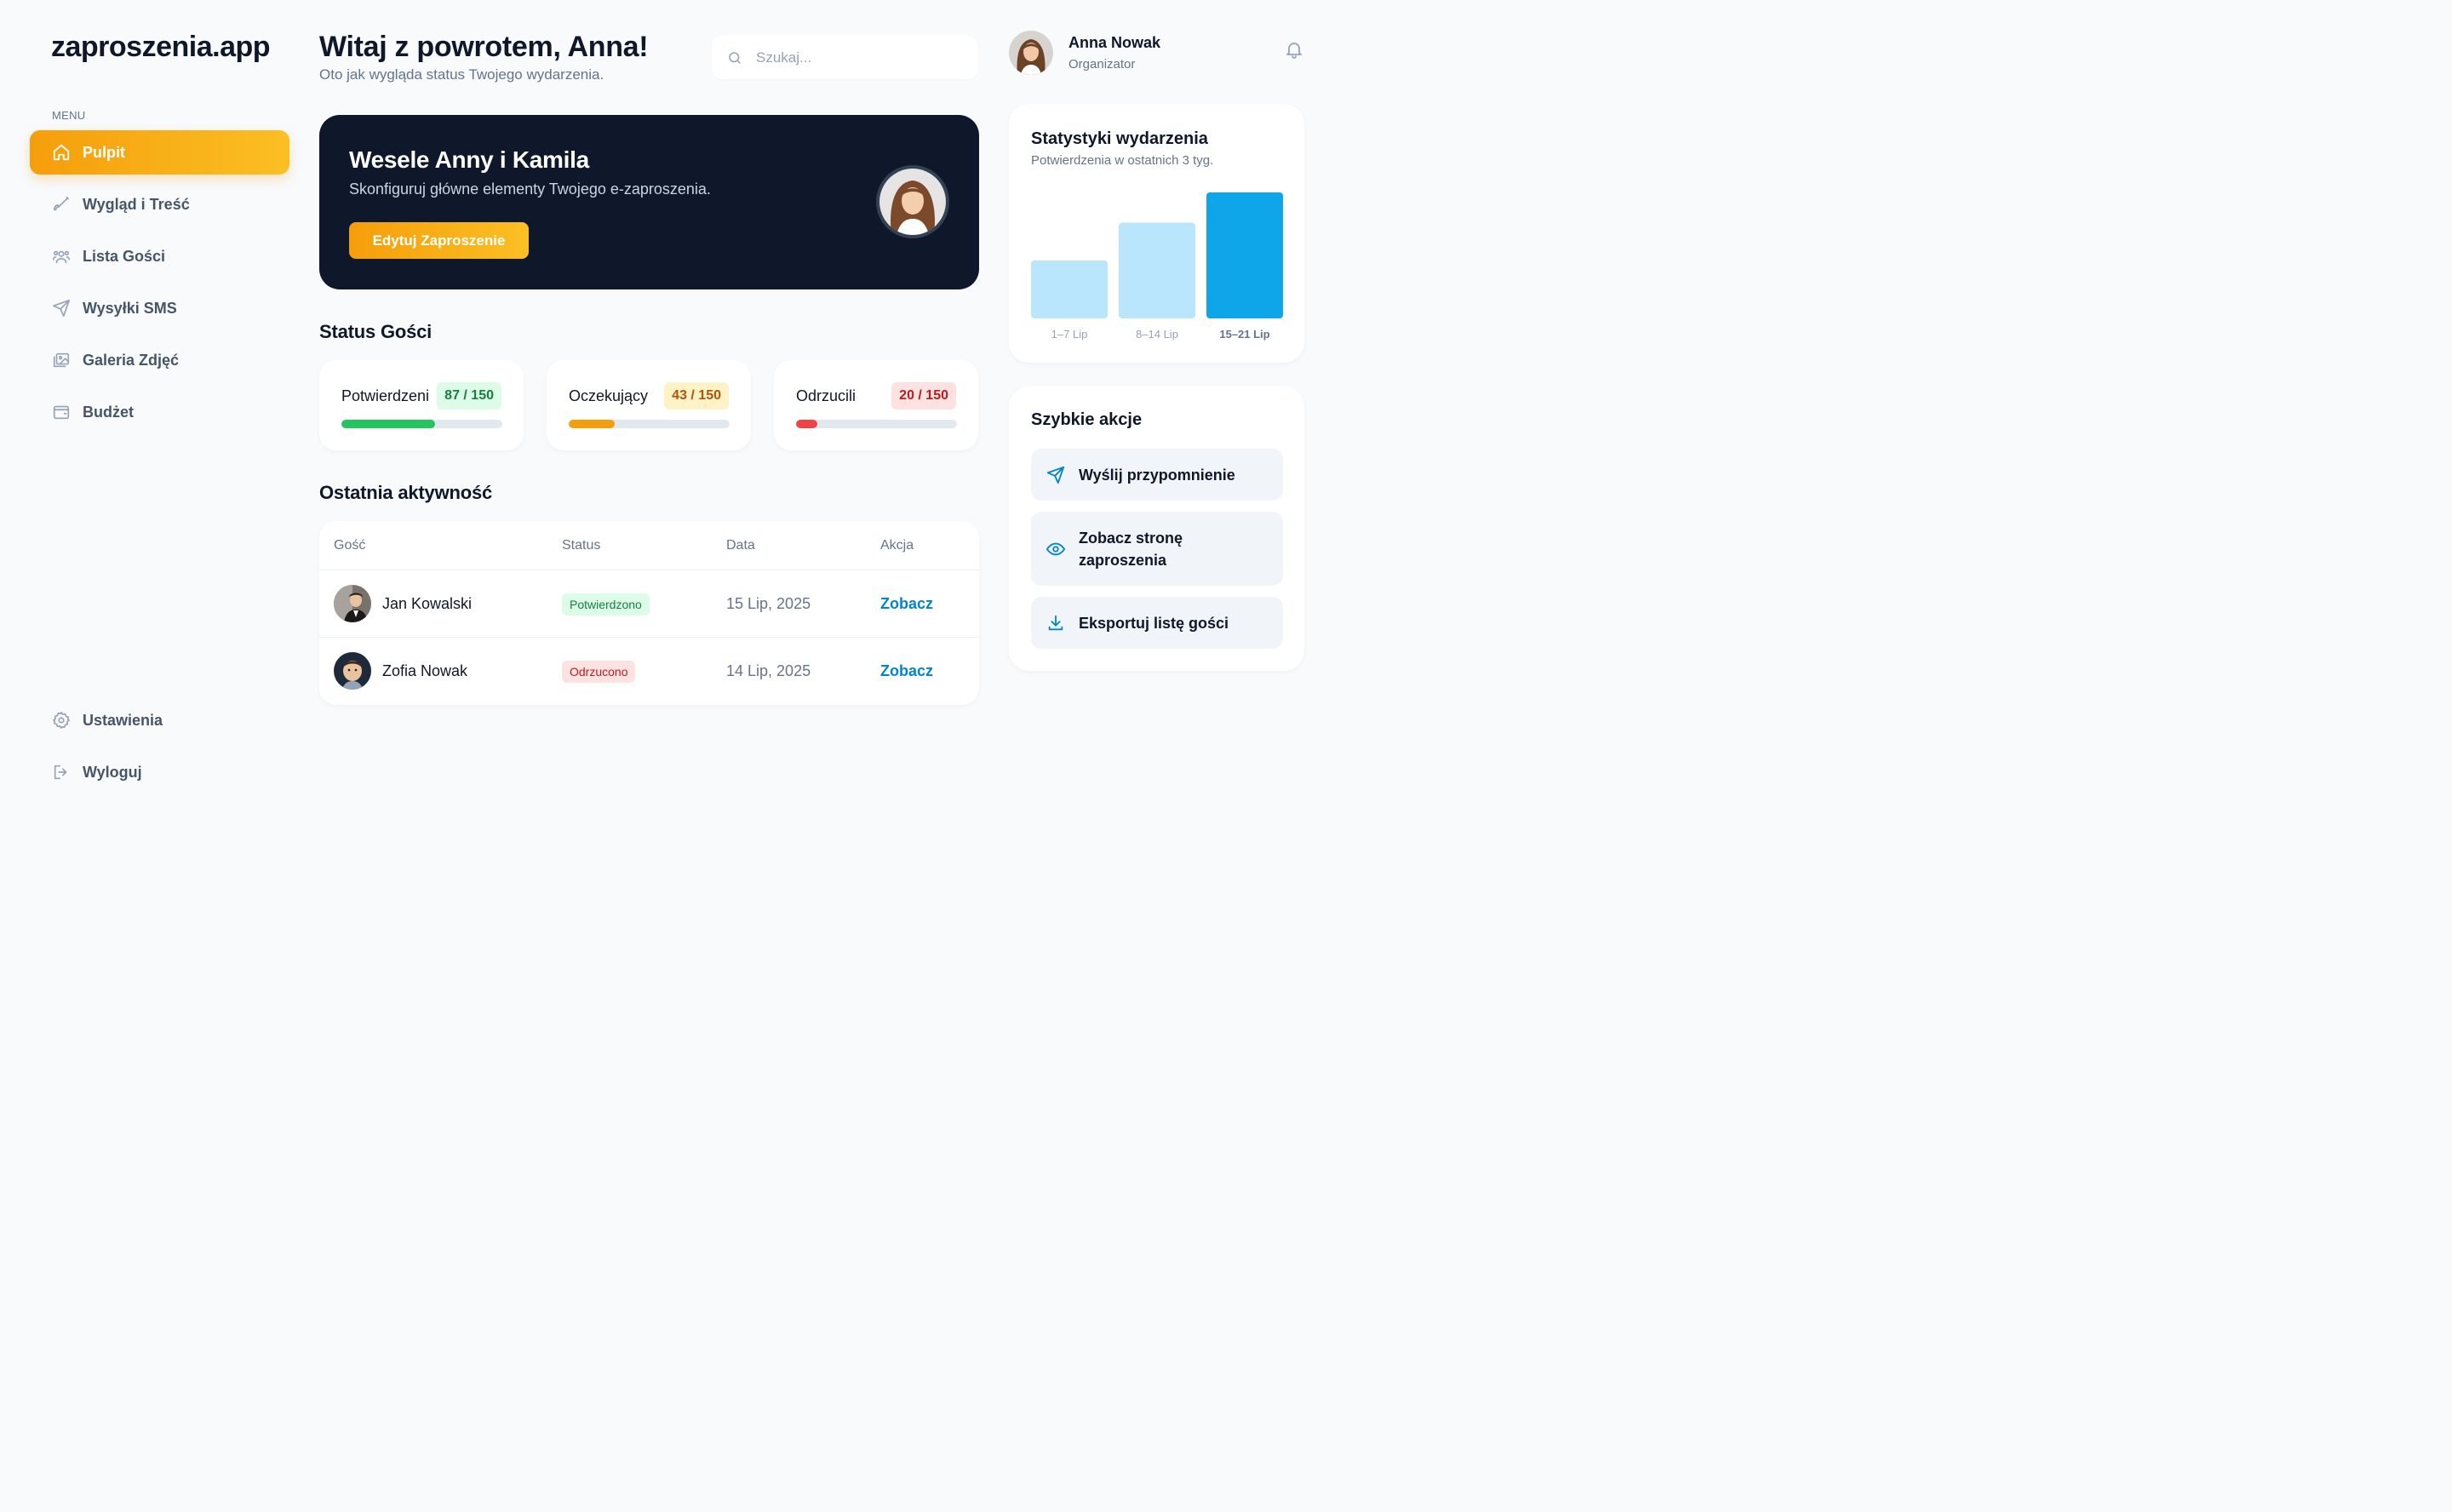 The width and height of the screenshot is (2452, 1512). What do you see at coordinates (104, 152) in the screenshot?
I see `sidebar-item-label: Pulpit` at bounding box center [104, 152].